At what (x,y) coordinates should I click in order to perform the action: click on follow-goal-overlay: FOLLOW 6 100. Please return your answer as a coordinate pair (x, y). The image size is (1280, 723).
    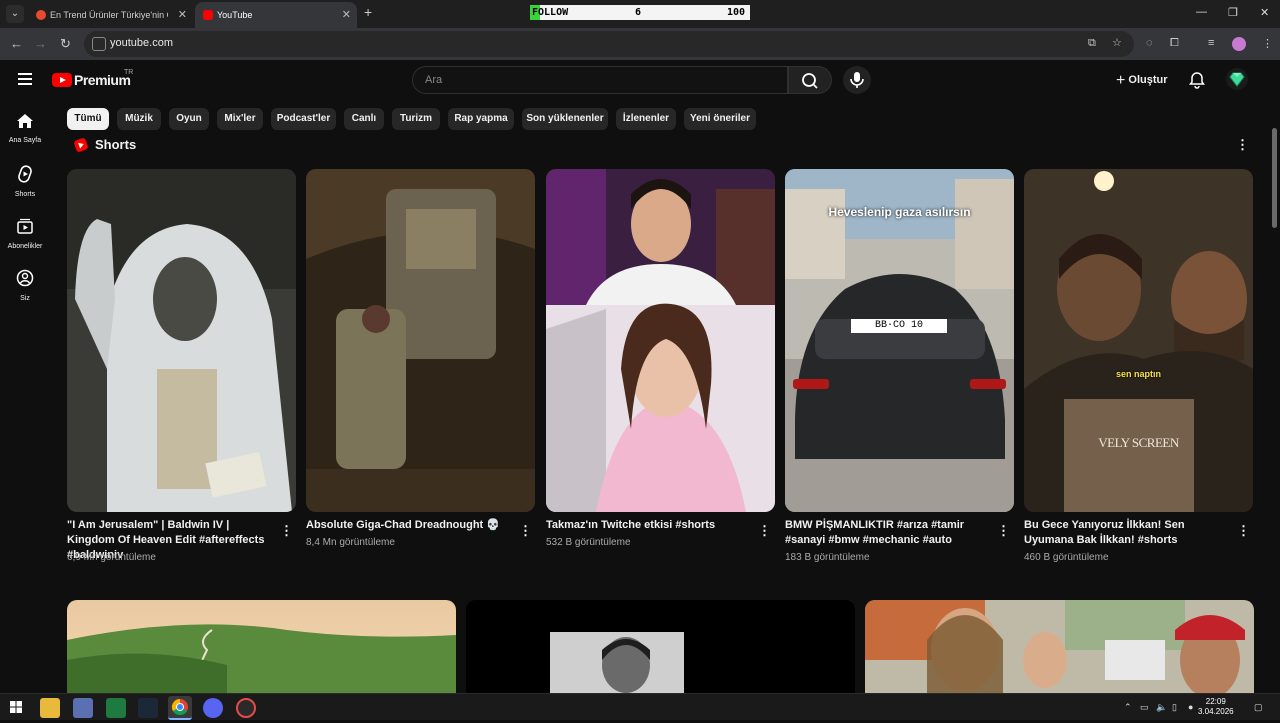
    Looking at the image, I should click on (640, 12).